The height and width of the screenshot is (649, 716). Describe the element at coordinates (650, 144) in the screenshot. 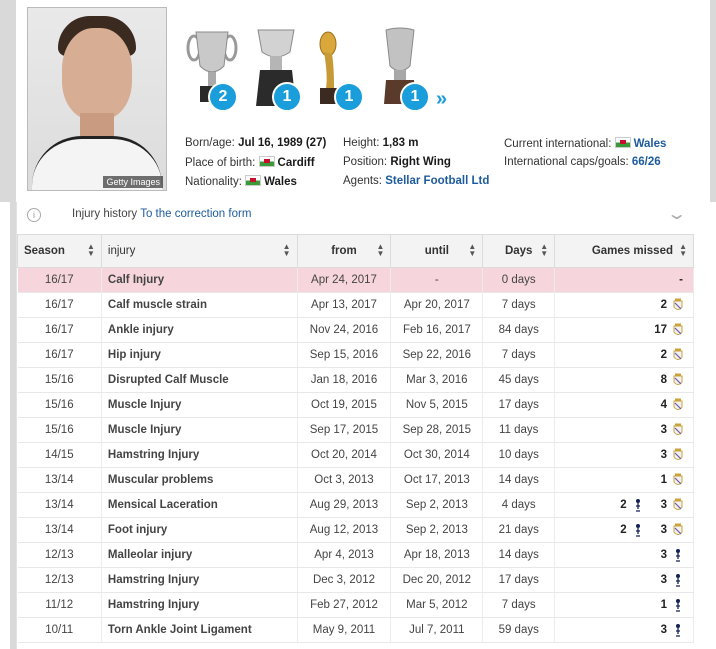

I see `international-team-link: Wales` at that location.